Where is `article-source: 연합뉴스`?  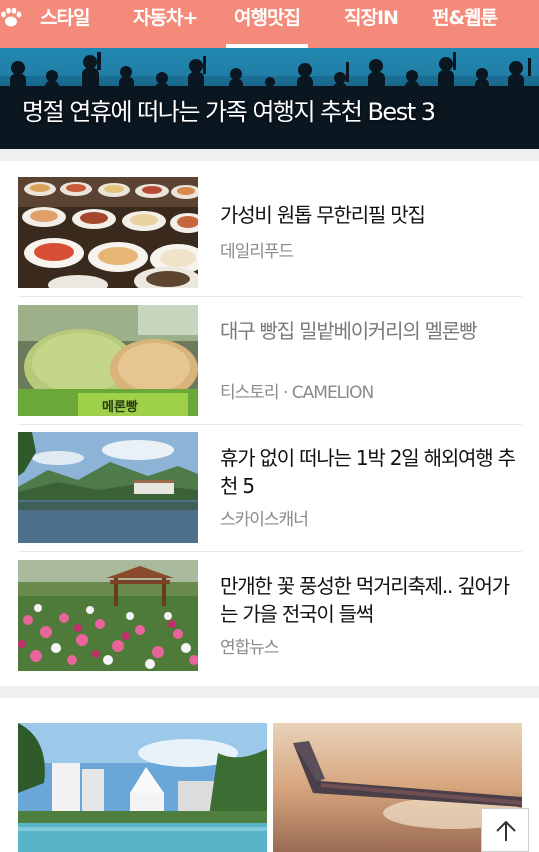 article-source: 연합뉴스 is located at coordinates (250, 648).